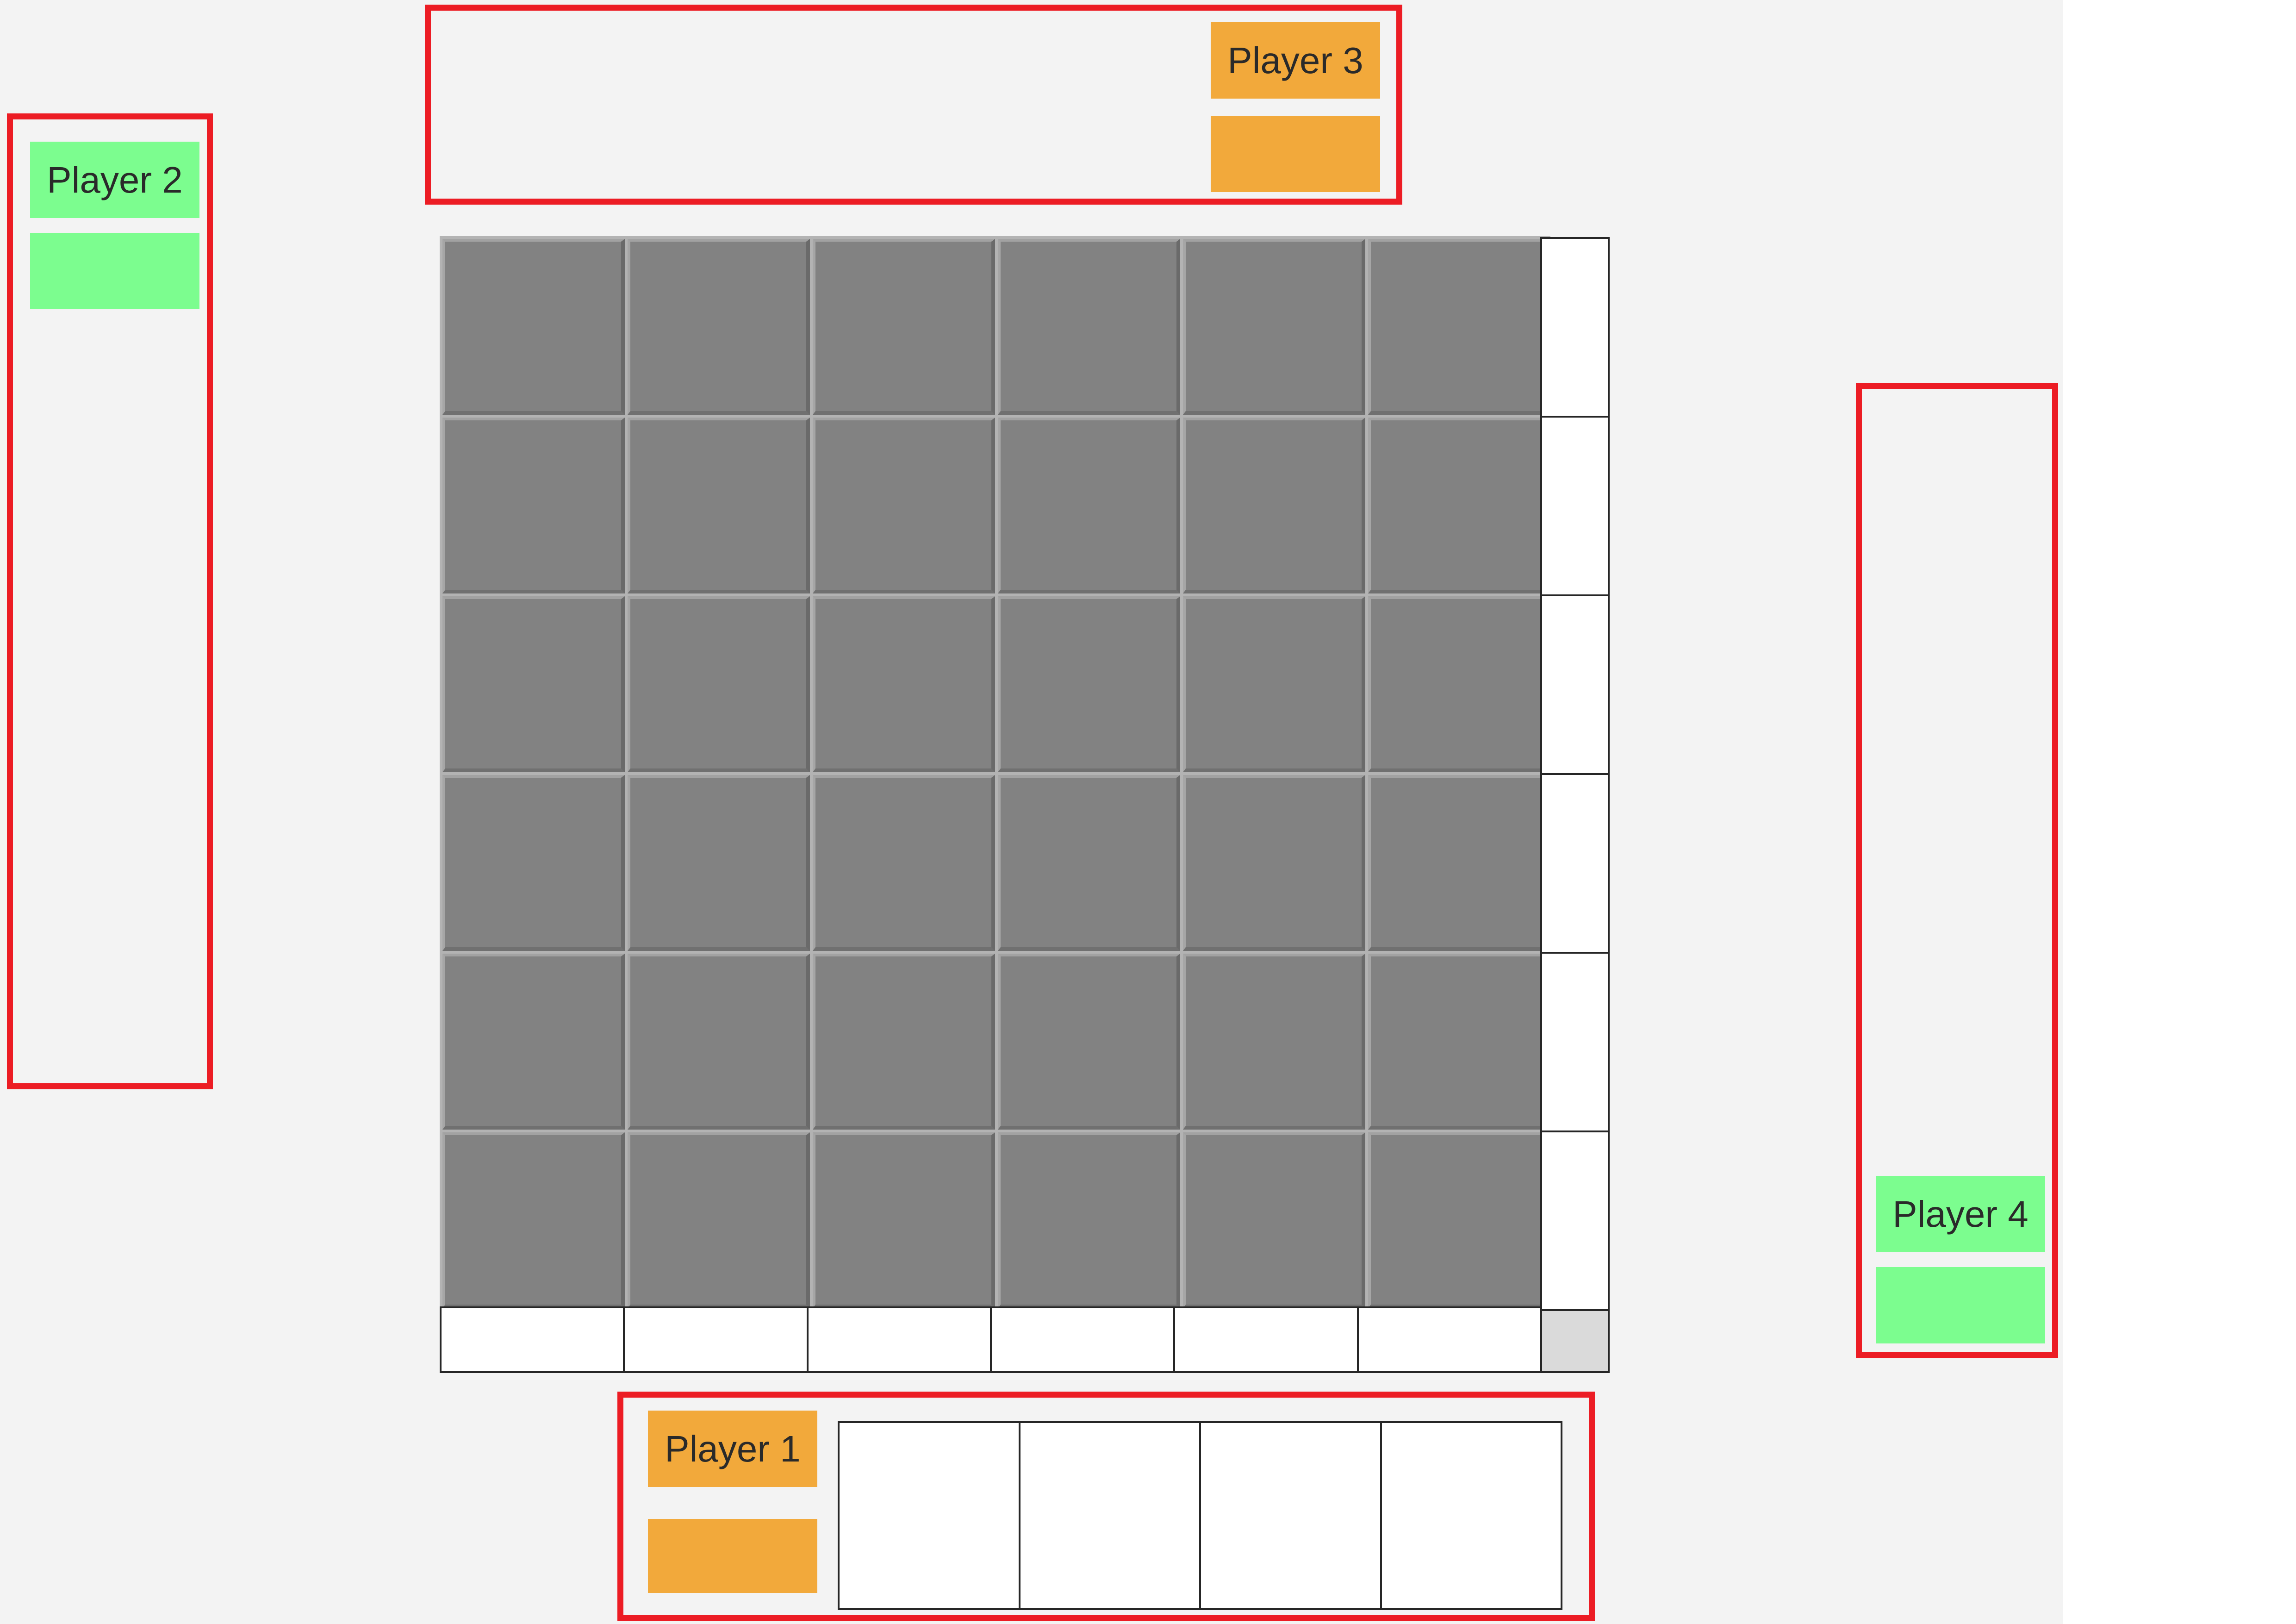 Image resolution: width=2296 pixels, height=1624 pixels. Describe the element at coordinates (913, 105) in the screenshot. I see `player-3-zone: Player 3` at that location.